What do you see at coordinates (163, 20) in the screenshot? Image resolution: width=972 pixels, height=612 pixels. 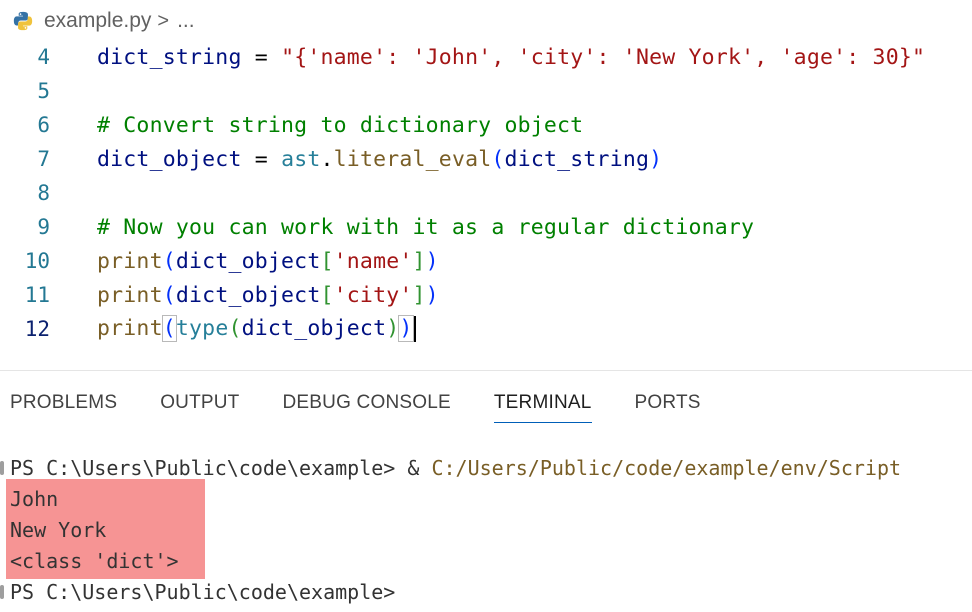 I see `chevron-right-icon: >` at bounding box center [163, 20].